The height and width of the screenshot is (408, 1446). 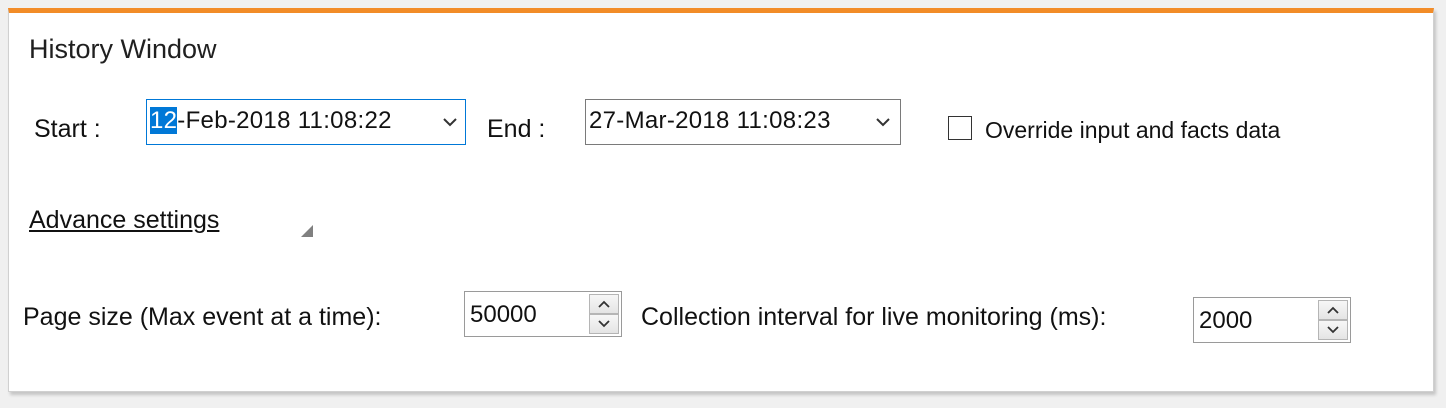 What do you see at coordinates (123, 49) in the screenshot?
I see `window-title: History Window` at bounding box center [123, 49].